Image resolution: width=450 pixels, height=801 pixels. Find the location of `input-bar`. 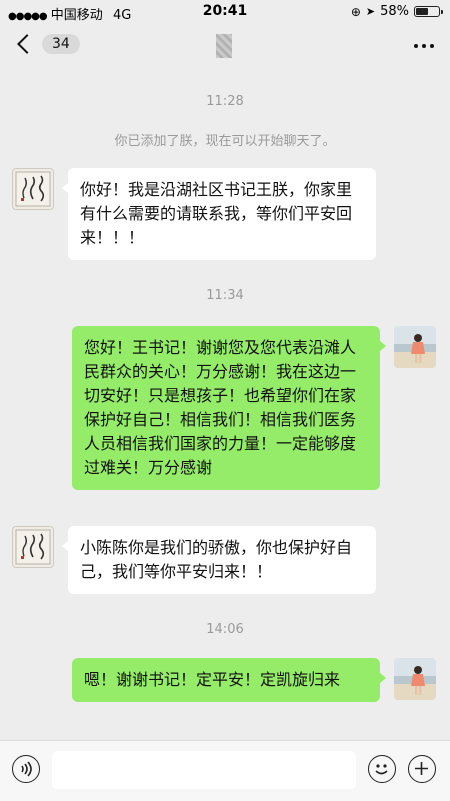

input-bar is located at coordinates (225, 770).